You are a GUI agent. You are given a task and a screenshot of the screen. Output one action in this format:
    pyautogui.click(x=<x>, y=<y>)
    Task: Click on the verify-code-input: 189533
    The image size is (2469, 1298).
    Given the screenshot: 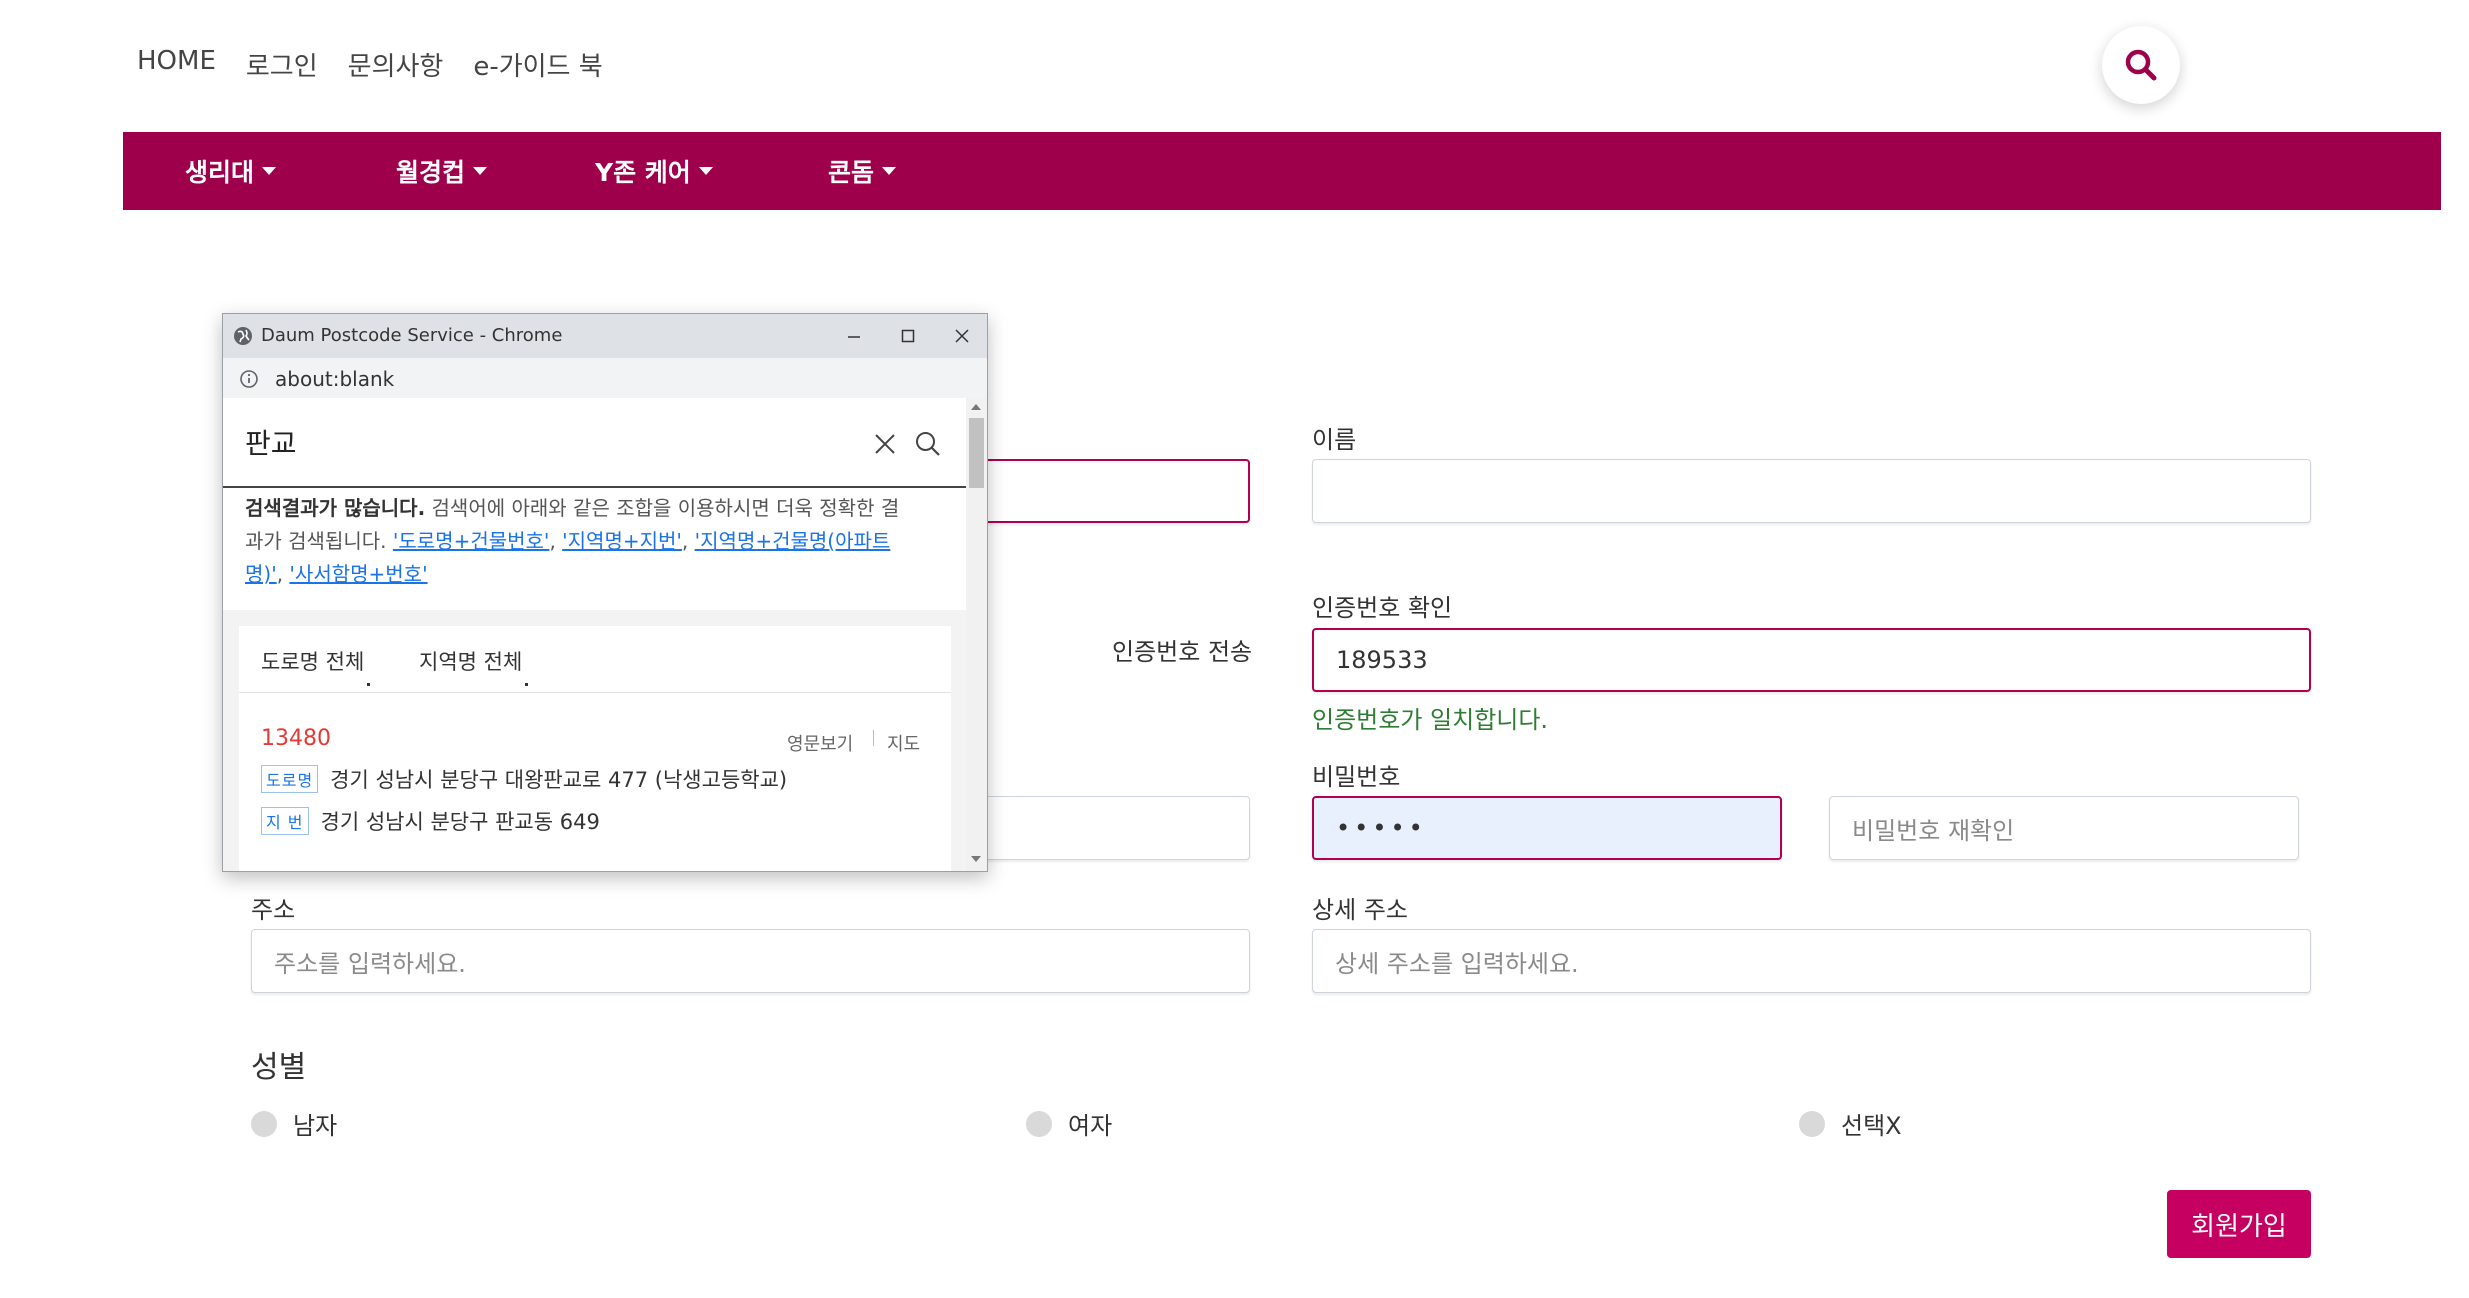 What is the action you would take?
    pyautogui.click(x=1811, y=660)
    